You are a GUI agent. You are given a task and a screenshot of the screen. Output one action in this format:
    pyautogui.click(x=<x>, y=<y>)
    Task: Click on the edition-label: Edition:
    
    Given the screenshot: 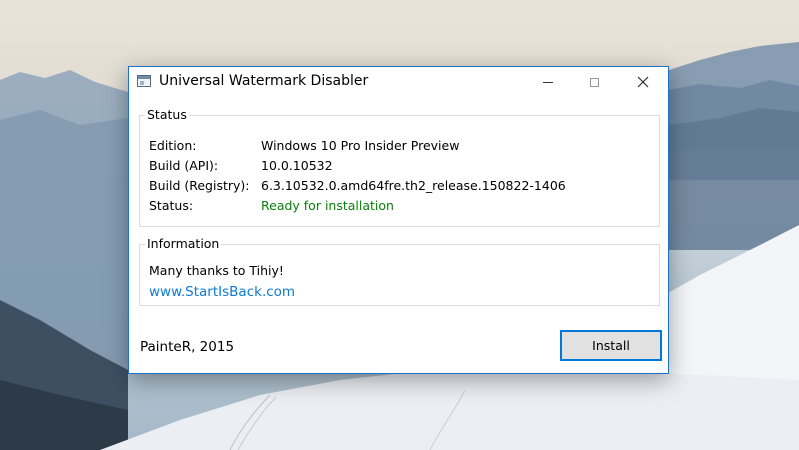 What is the action you would take?
    pyautogui.click(x=173, y=145)
    